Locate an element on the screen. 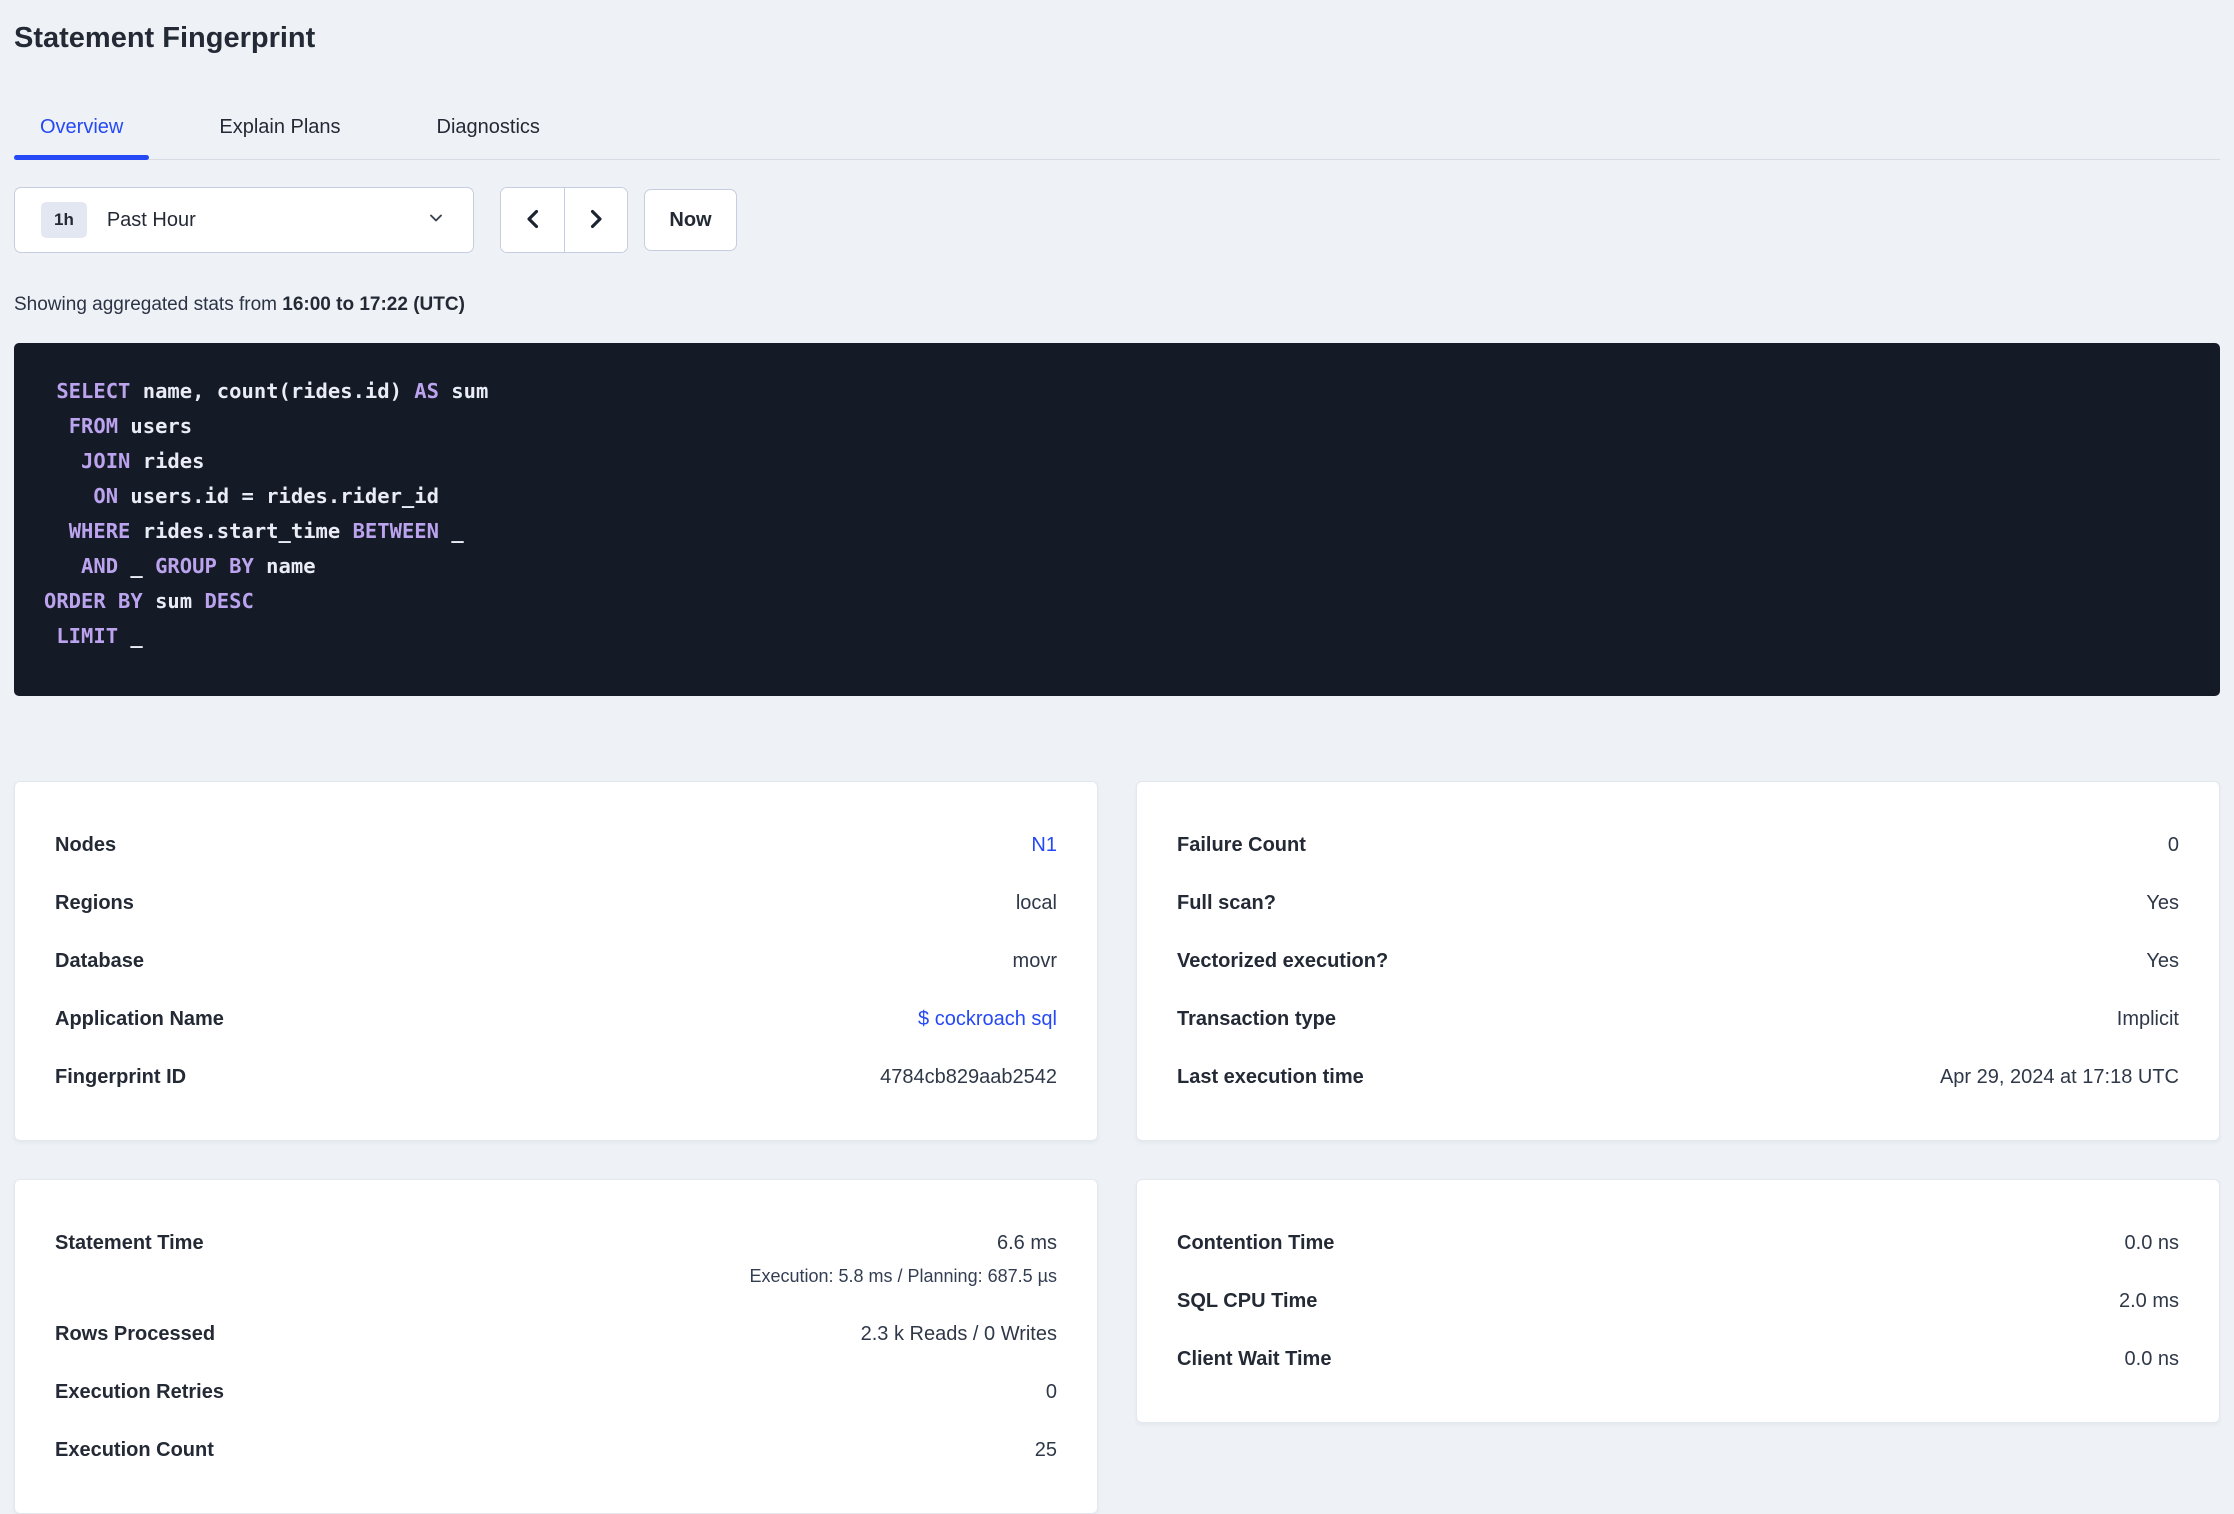 The image size is (2234, 1514). sql-keyword: AS is located at coordinates (426, 391).